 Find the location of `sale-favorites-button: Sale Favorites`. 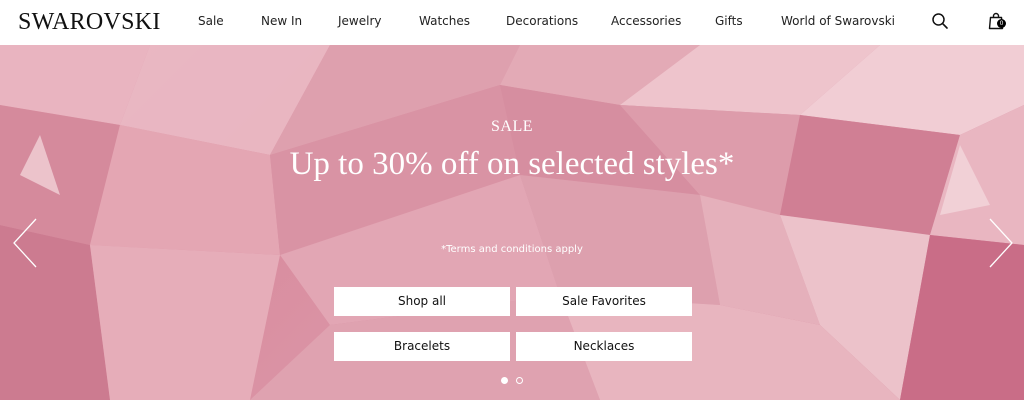

sale-favorites-button: Sale Favorites is located at coordinates (604, 301).